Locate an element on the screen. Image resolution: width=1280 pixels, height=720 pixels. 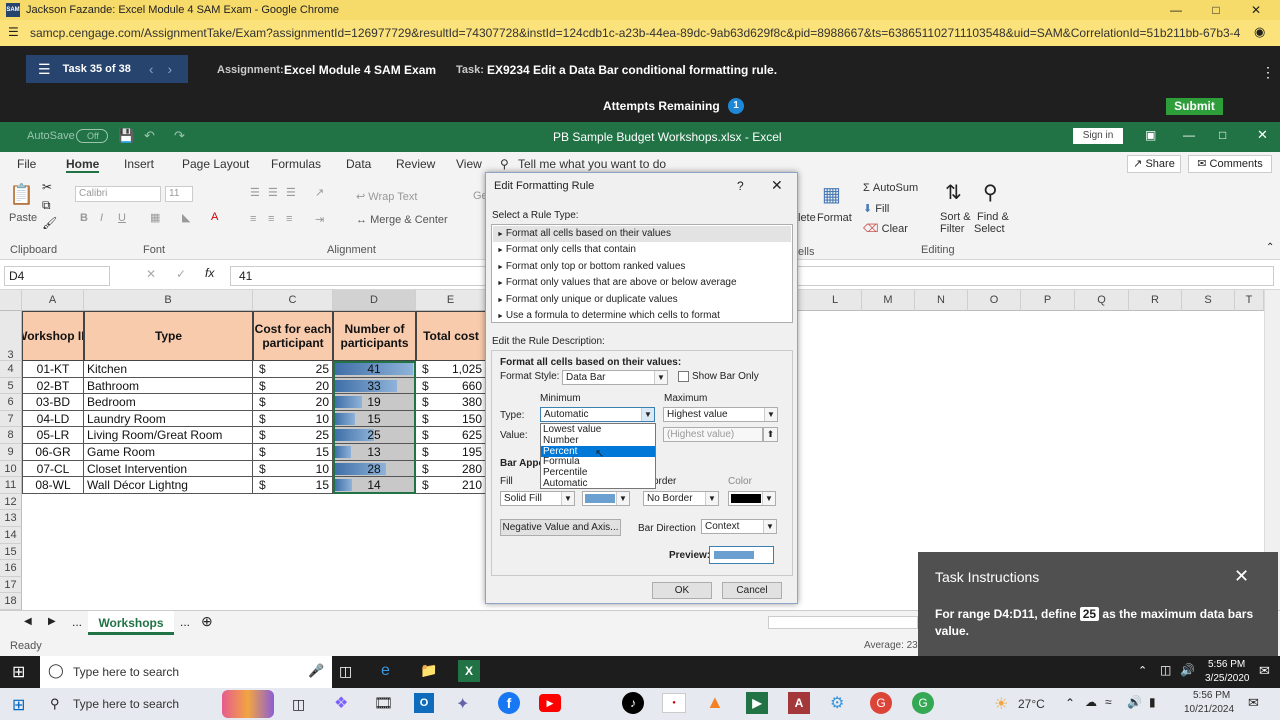
maximum-type-select: Highest value ▼ is located at coordinates (720, 414).